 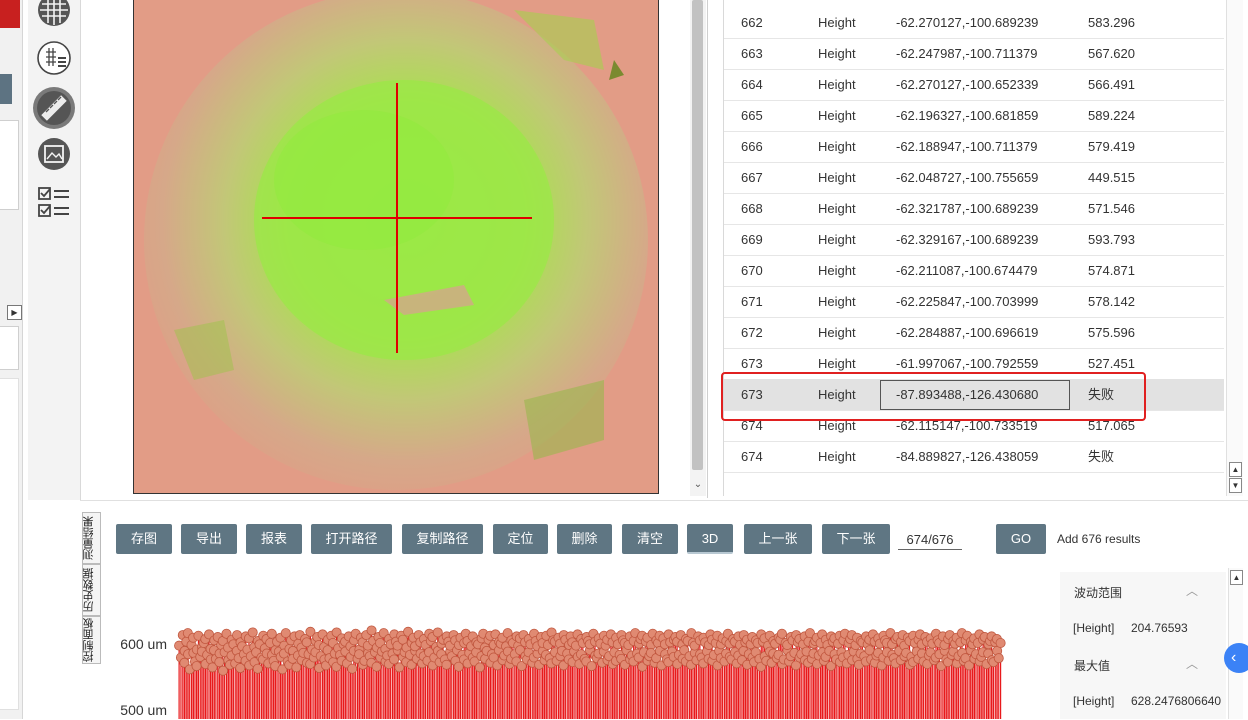 What do you see at coordinates (1094, 701) in the screenshot?
I see `max-key: [Height]` at bounding box center [1094, 701].